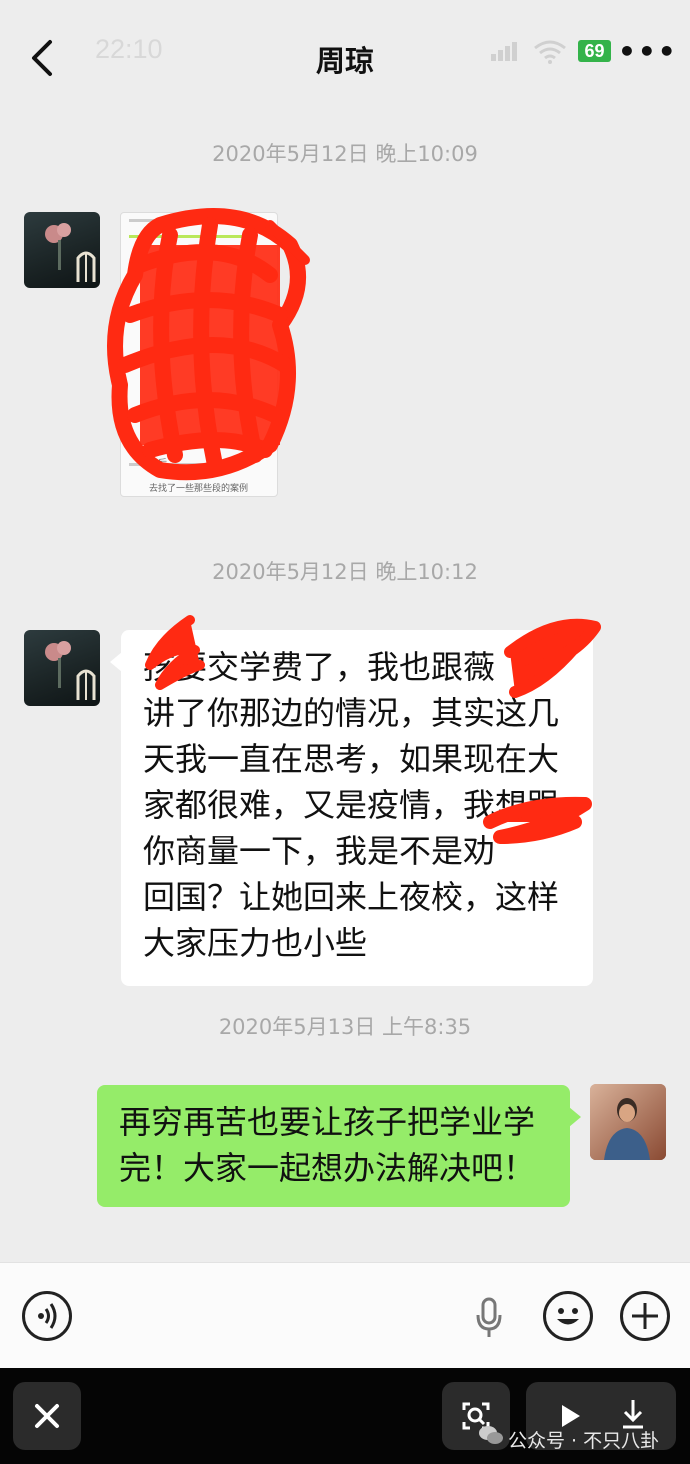  I want to click on message-line: 天我一直在思考，如果现在大, so click(351, 759).